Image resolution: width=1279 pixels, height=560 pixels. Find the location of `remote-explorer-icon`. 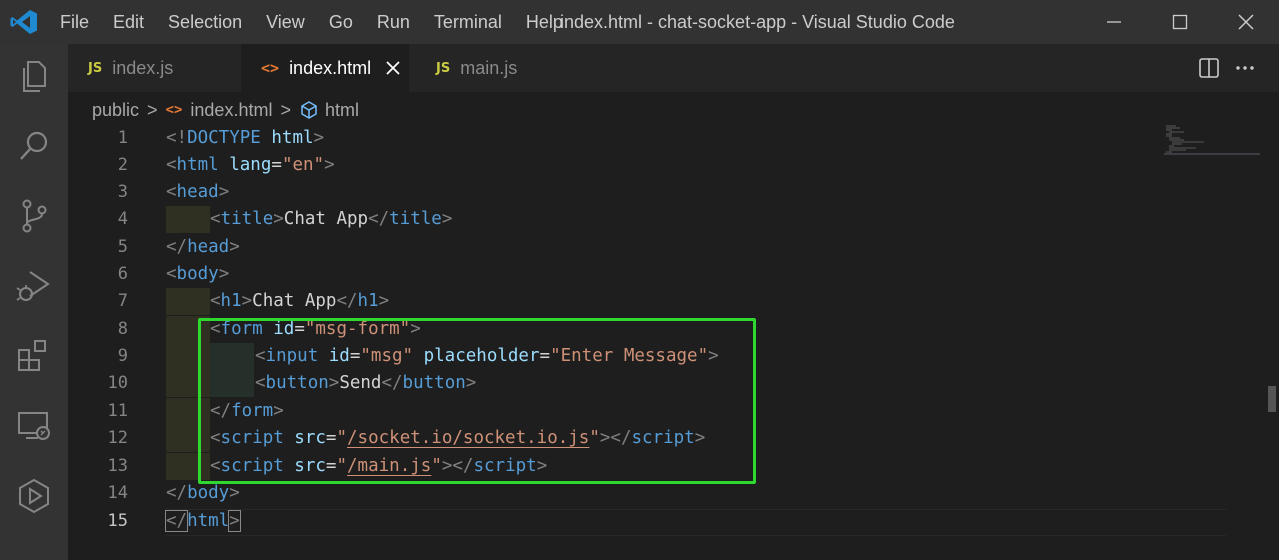

remote-explorer-icon is located at coordinates (34, 426).